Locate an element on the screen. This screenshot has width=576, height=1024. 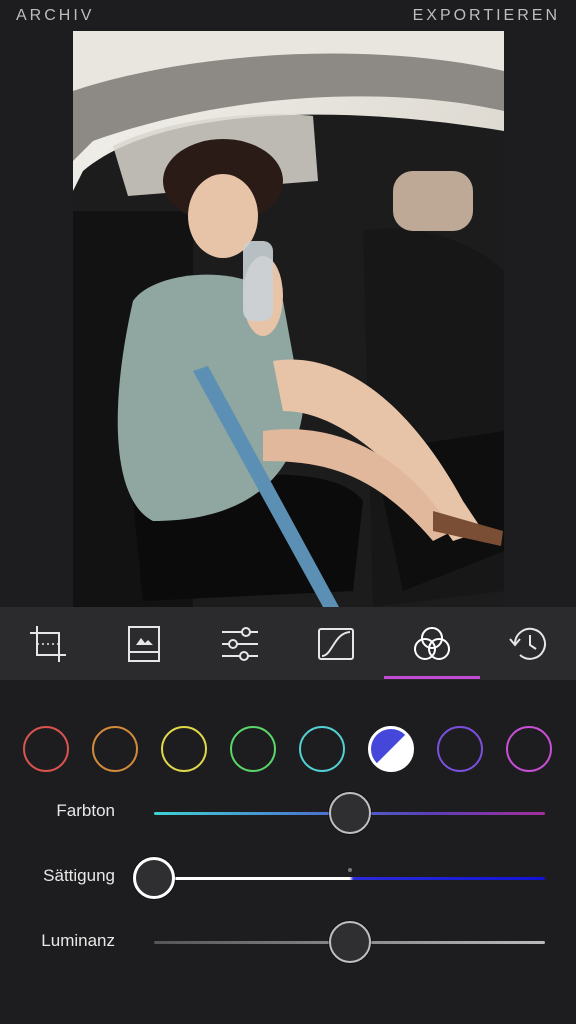
swatch-violet is located at coordinates (460, 749).